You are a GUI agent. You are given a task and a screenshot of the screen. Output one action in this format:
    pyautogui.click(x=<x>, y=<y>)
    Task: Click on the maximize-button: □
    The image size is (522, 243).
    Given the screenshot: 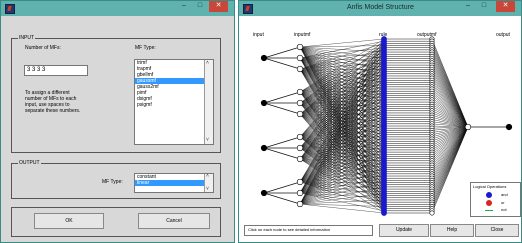 What is the action you would take?
    pyautogui.click(x=200, y=6)
    